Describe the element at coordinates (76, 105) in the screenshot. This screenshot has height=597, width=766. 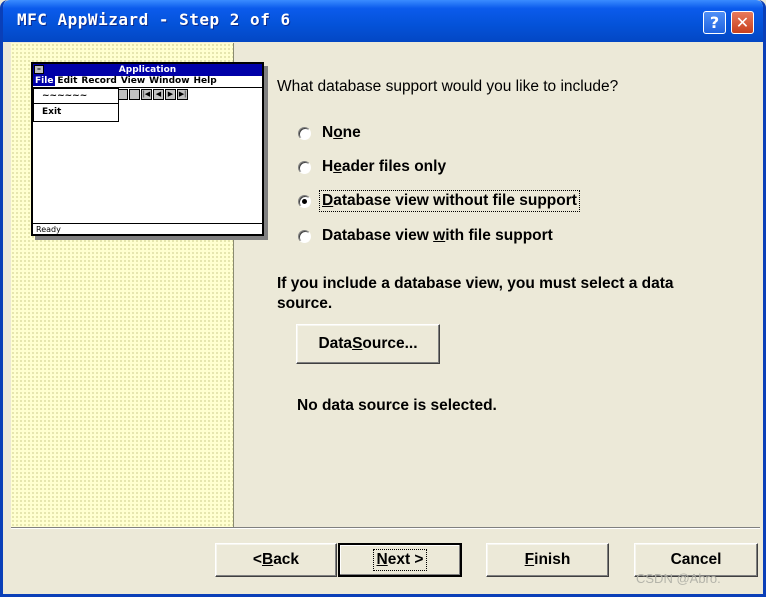
I see `preview-file-dropdown: ~~~~~~ Exit` at that location.